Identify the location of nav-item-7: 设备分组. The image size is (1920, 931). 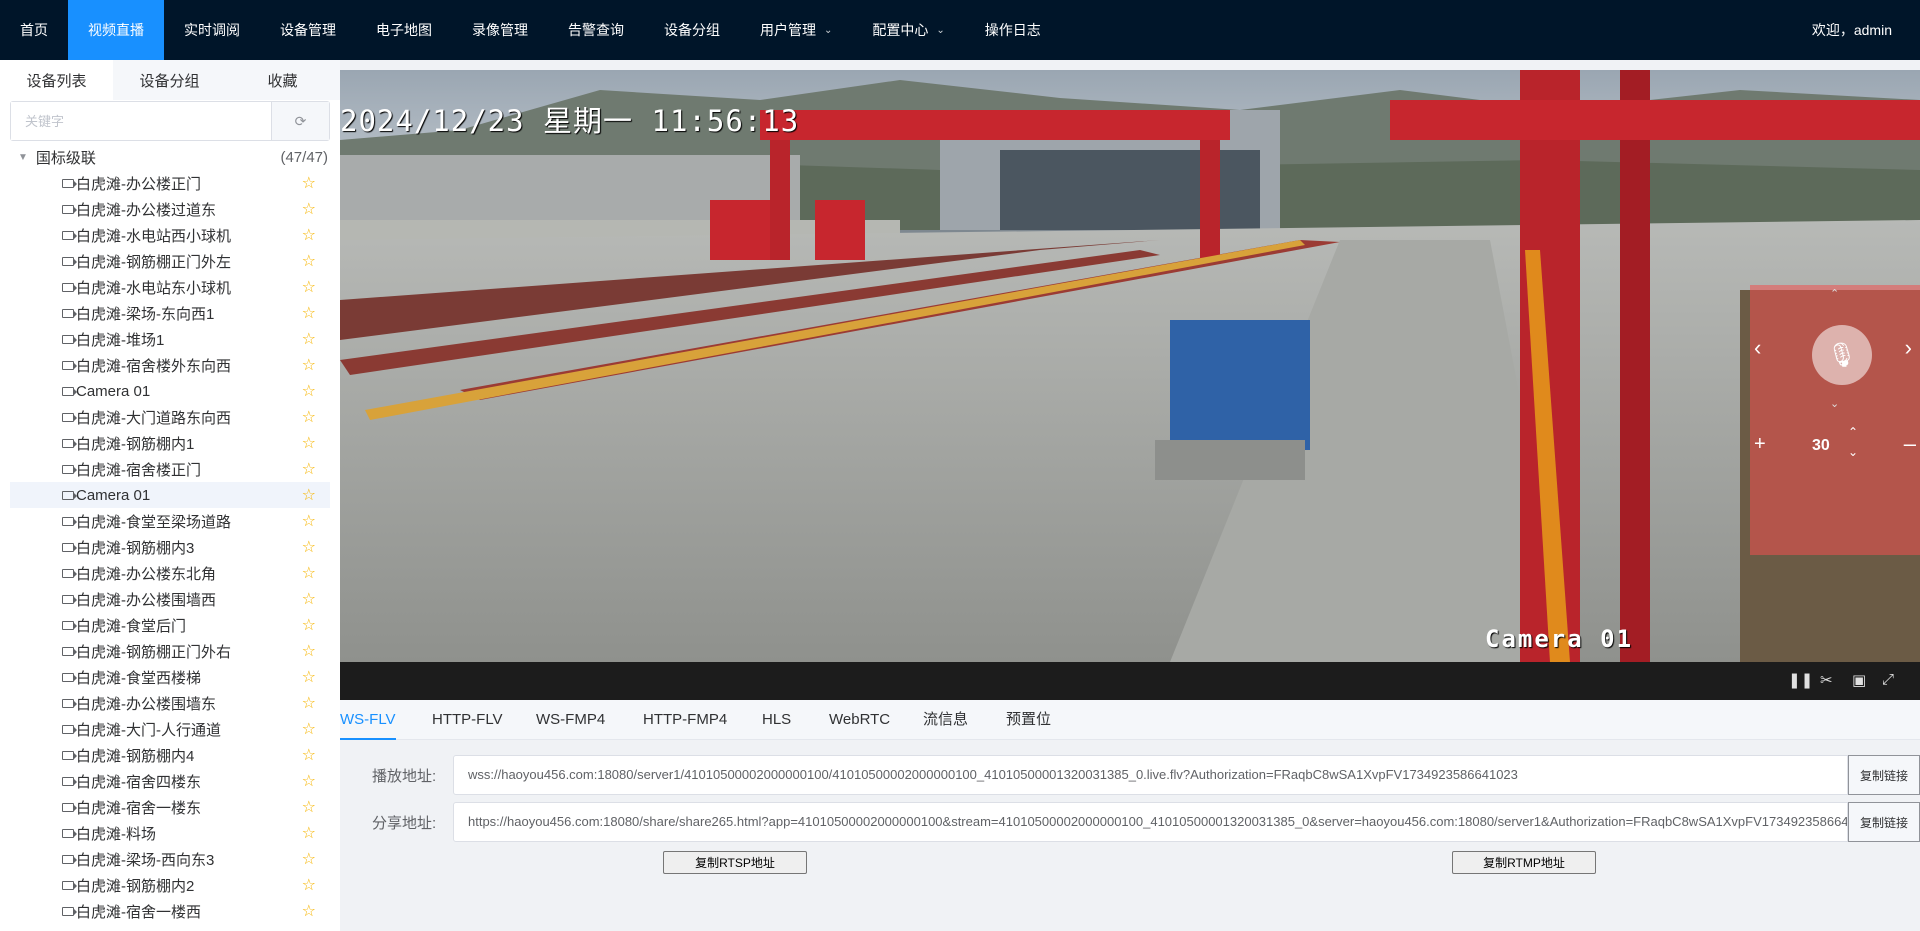
(692, 30).